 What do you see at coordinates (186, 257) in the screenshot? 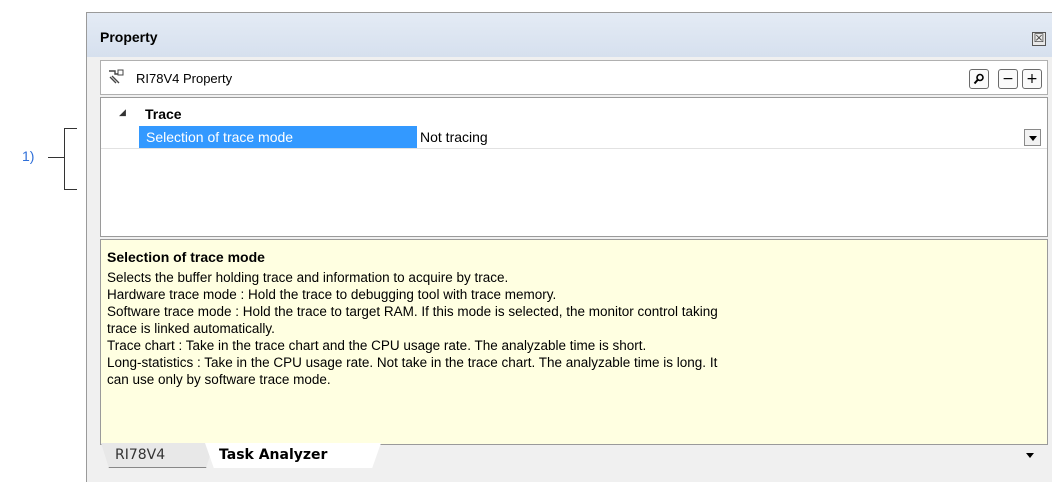
I see `description-title: Selection of trace mode` at bounding box center [186, 257].